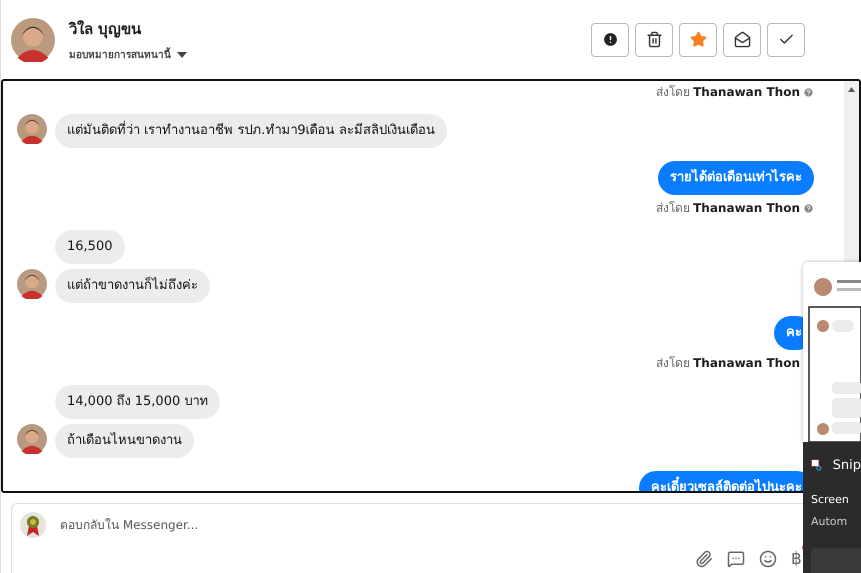 This screenshot has height=573, width=861. I want to click on check-button, so click(786, 39).